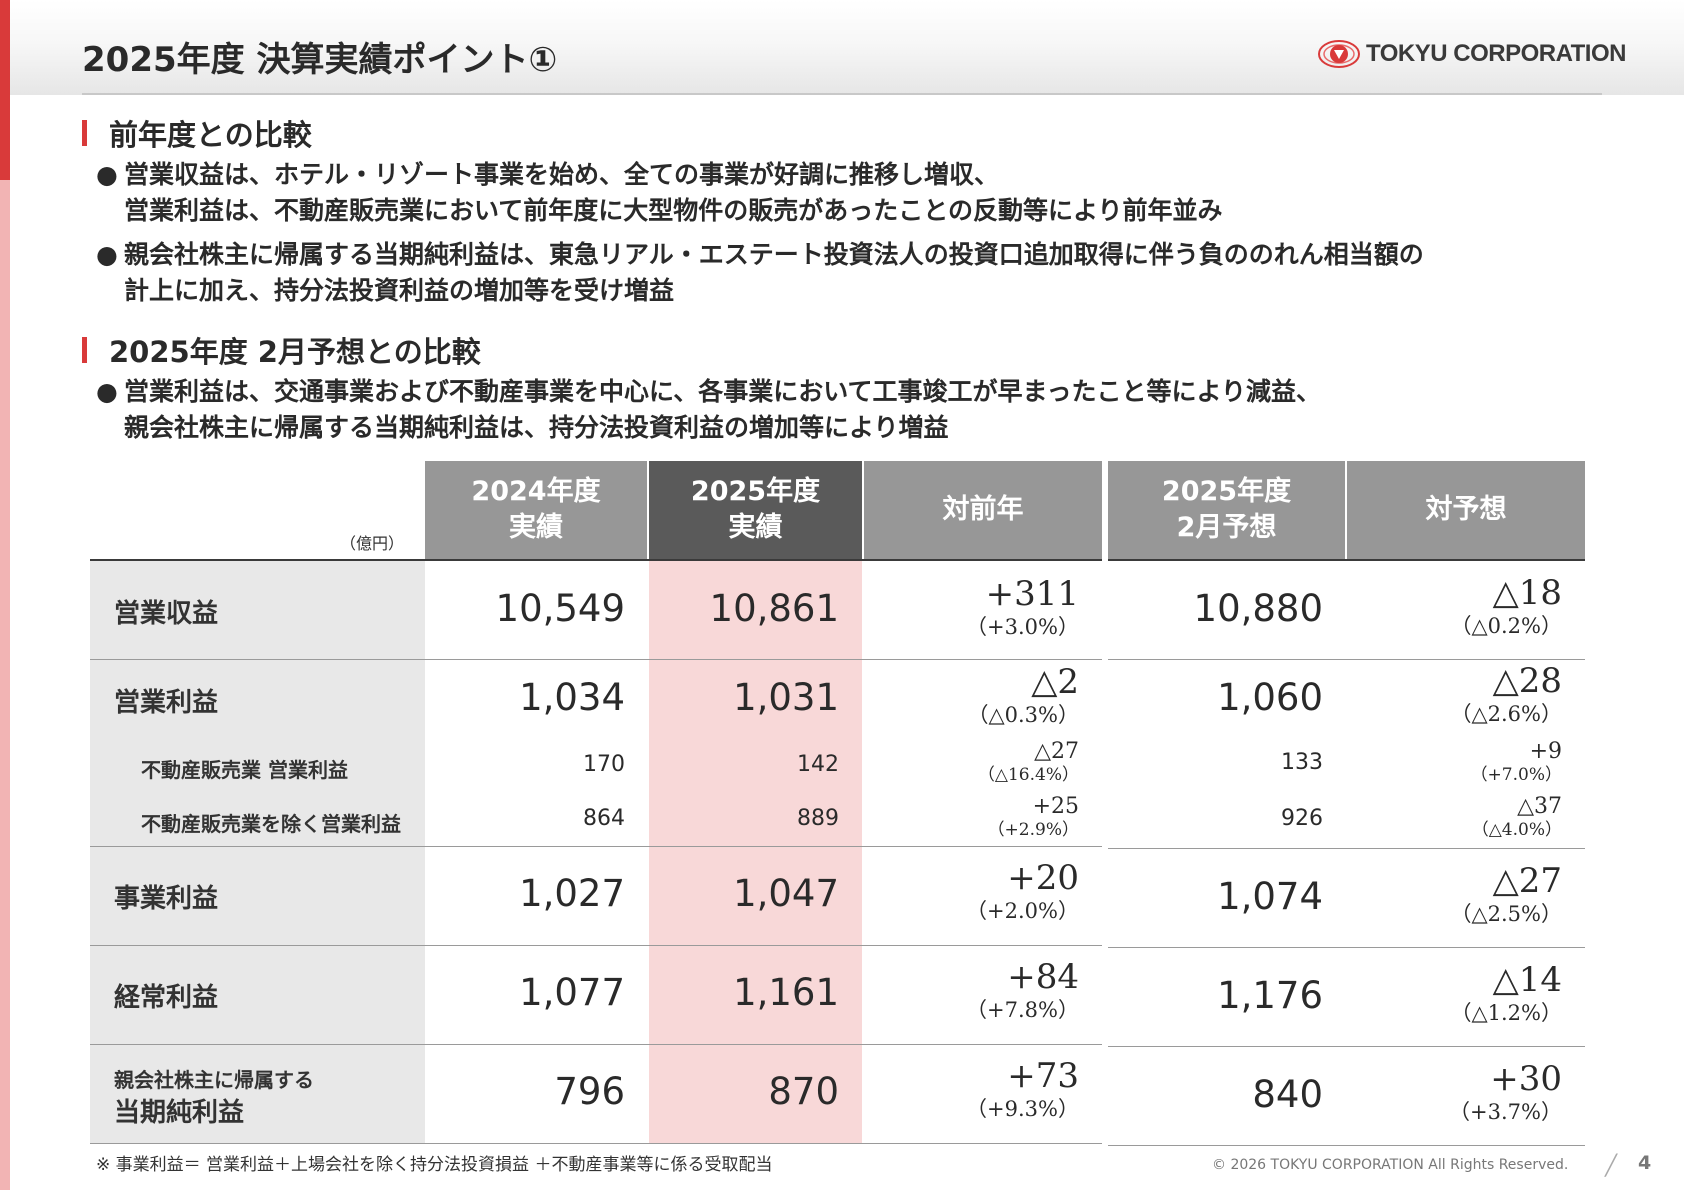  I want to click on diff-value: +311, so click(1032, 594).